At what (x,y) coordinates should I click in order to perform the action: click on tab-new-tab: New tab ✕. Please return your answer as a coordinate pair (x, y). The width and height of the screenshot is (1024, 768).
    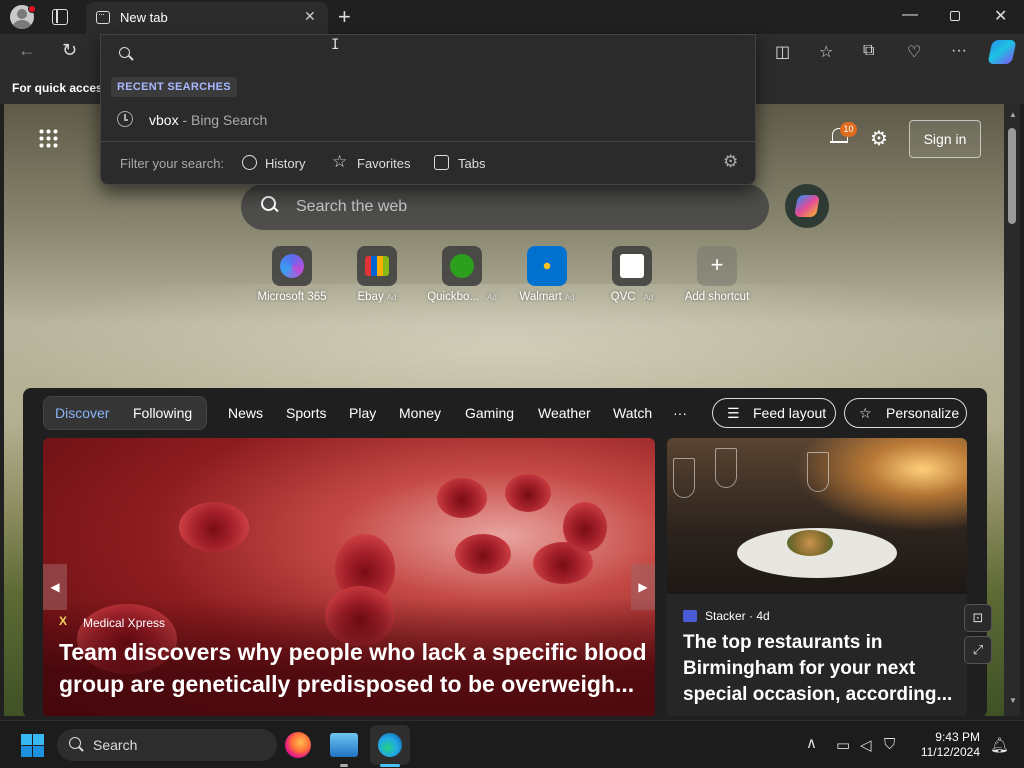
    Looking at the image, I should click on (207, 18).